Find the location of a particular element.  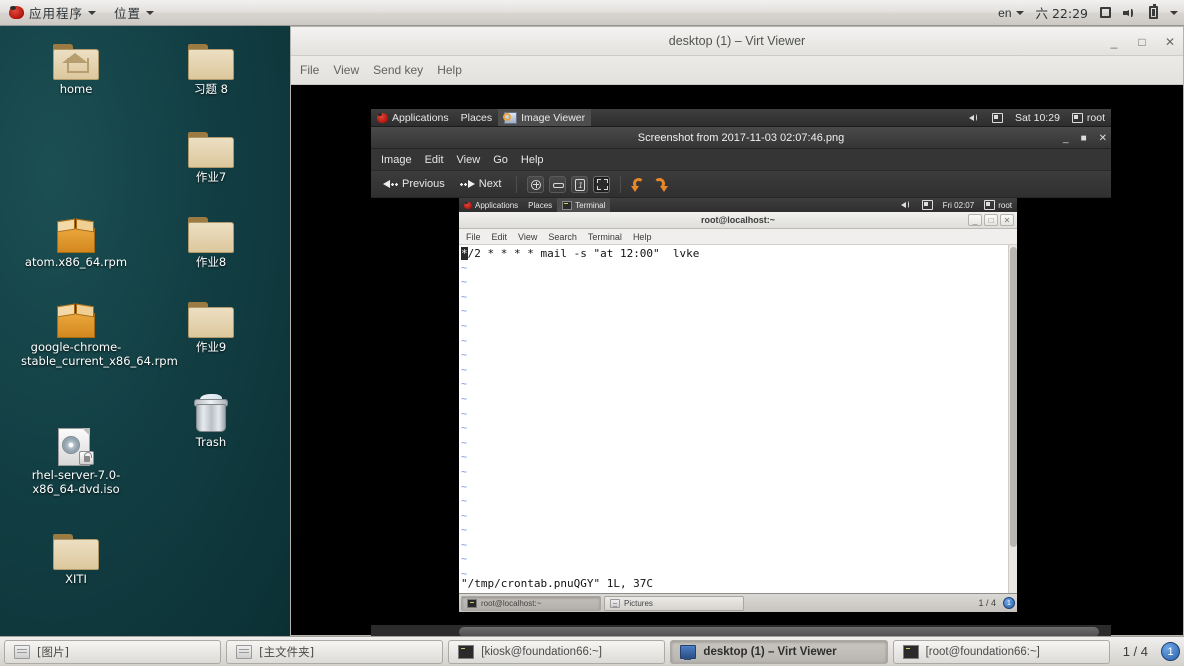

screenshot-places-label: Places is located at coordinates (540, 205).